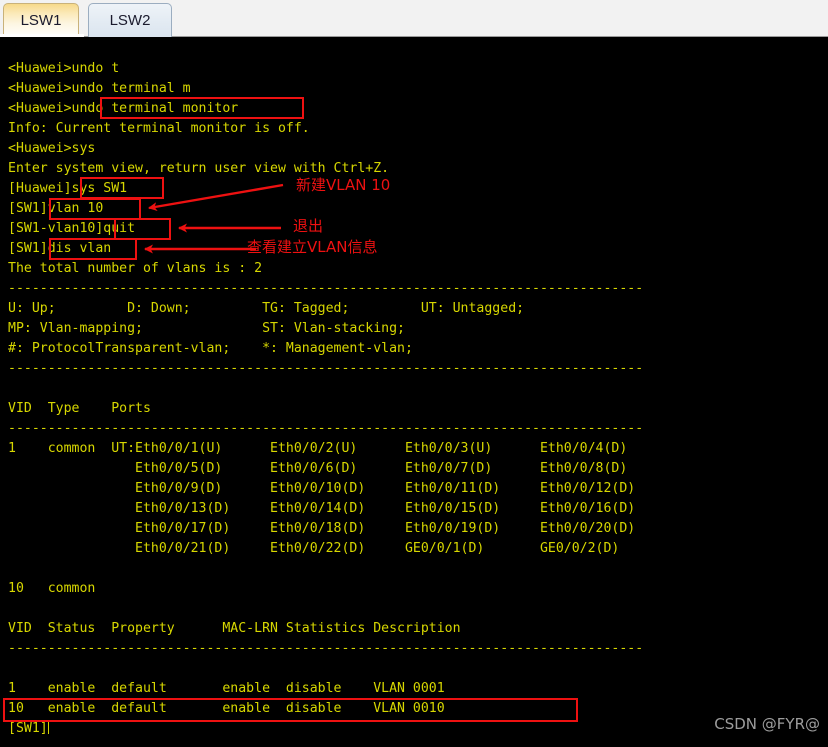  What do you see at coordinates (60, 248) in the screenshot?
I see `terminal-line: [SW1]dis vlan` at bounding box center [60, 248].